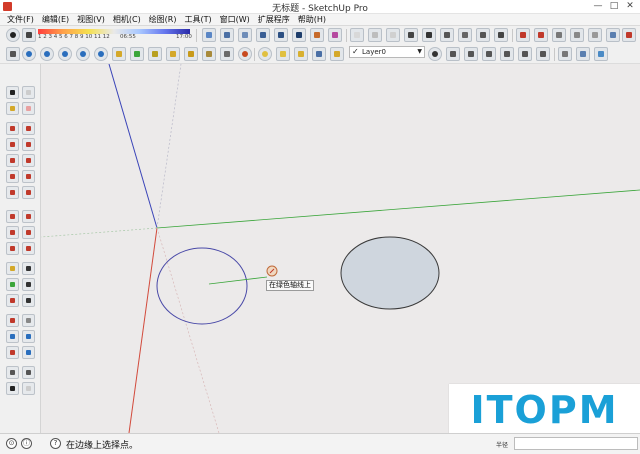 The height and width of the screenshot is (454, 640). What do you see at coordinates (28, 320) in the screenshot?
I see `pan-icon` at bounding box center [28, 320].